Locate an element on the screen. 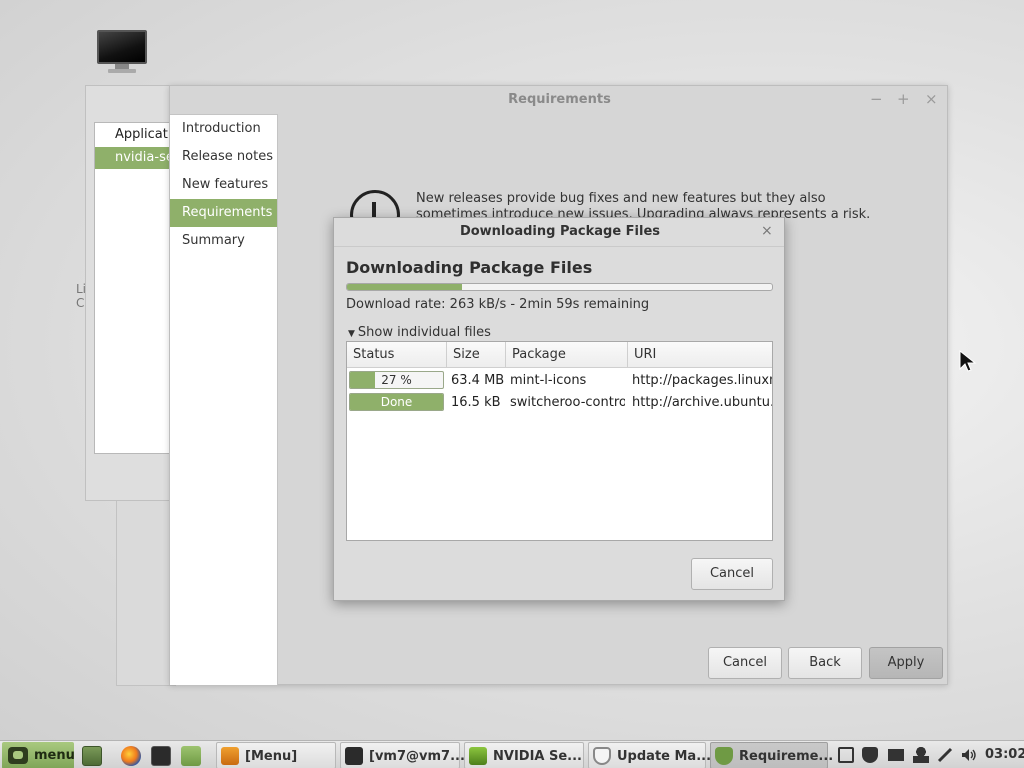  dialog-title: Downloading Package Files is located at coordinates (560, 231).